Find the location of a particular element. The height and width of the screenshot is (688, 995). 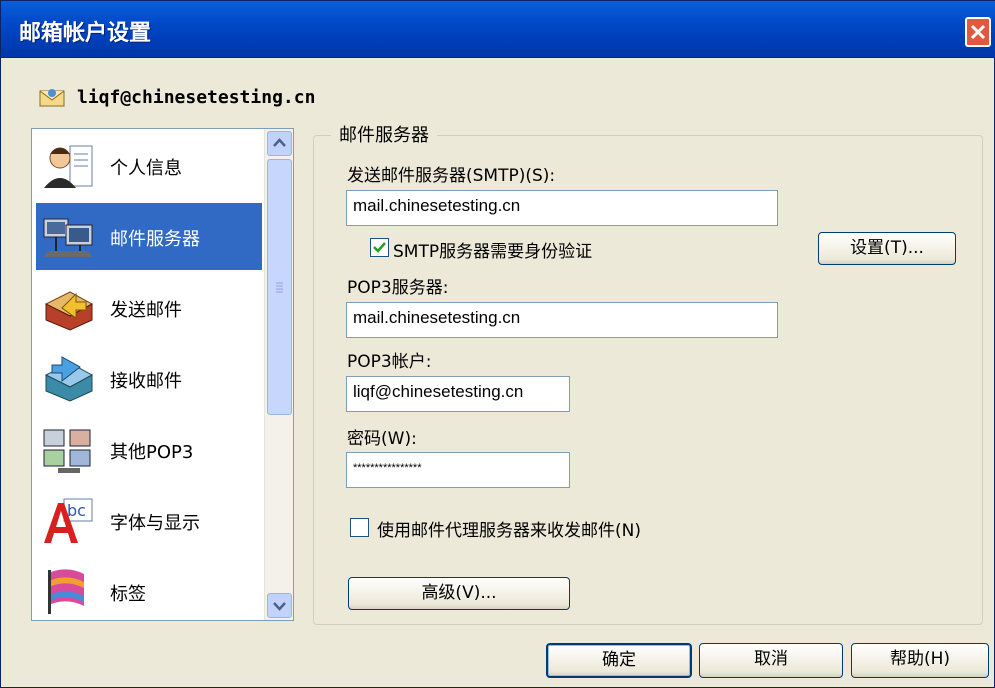

scroll-down-button is located at coordinates (279, 605).